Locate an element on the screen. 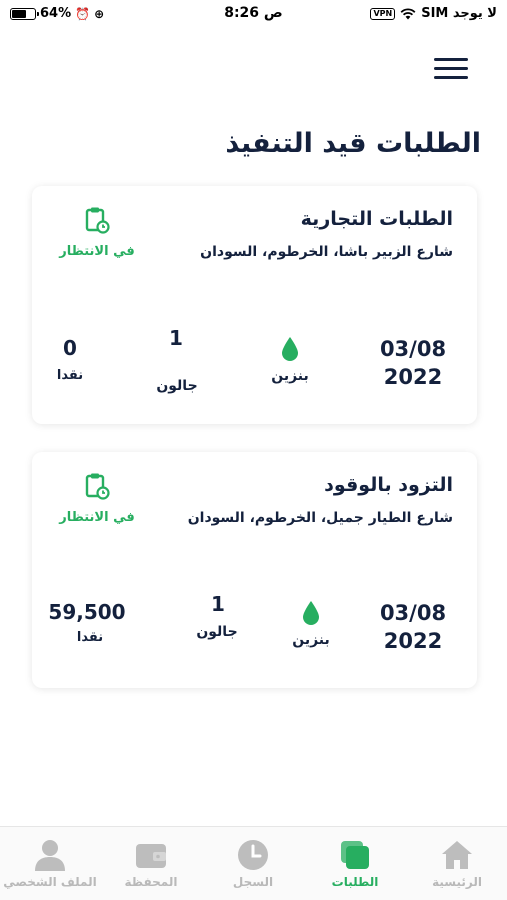 The height and width of the screenshot is (900, 507). tab-home: الرئيسية is located at coordinates (457, 863).